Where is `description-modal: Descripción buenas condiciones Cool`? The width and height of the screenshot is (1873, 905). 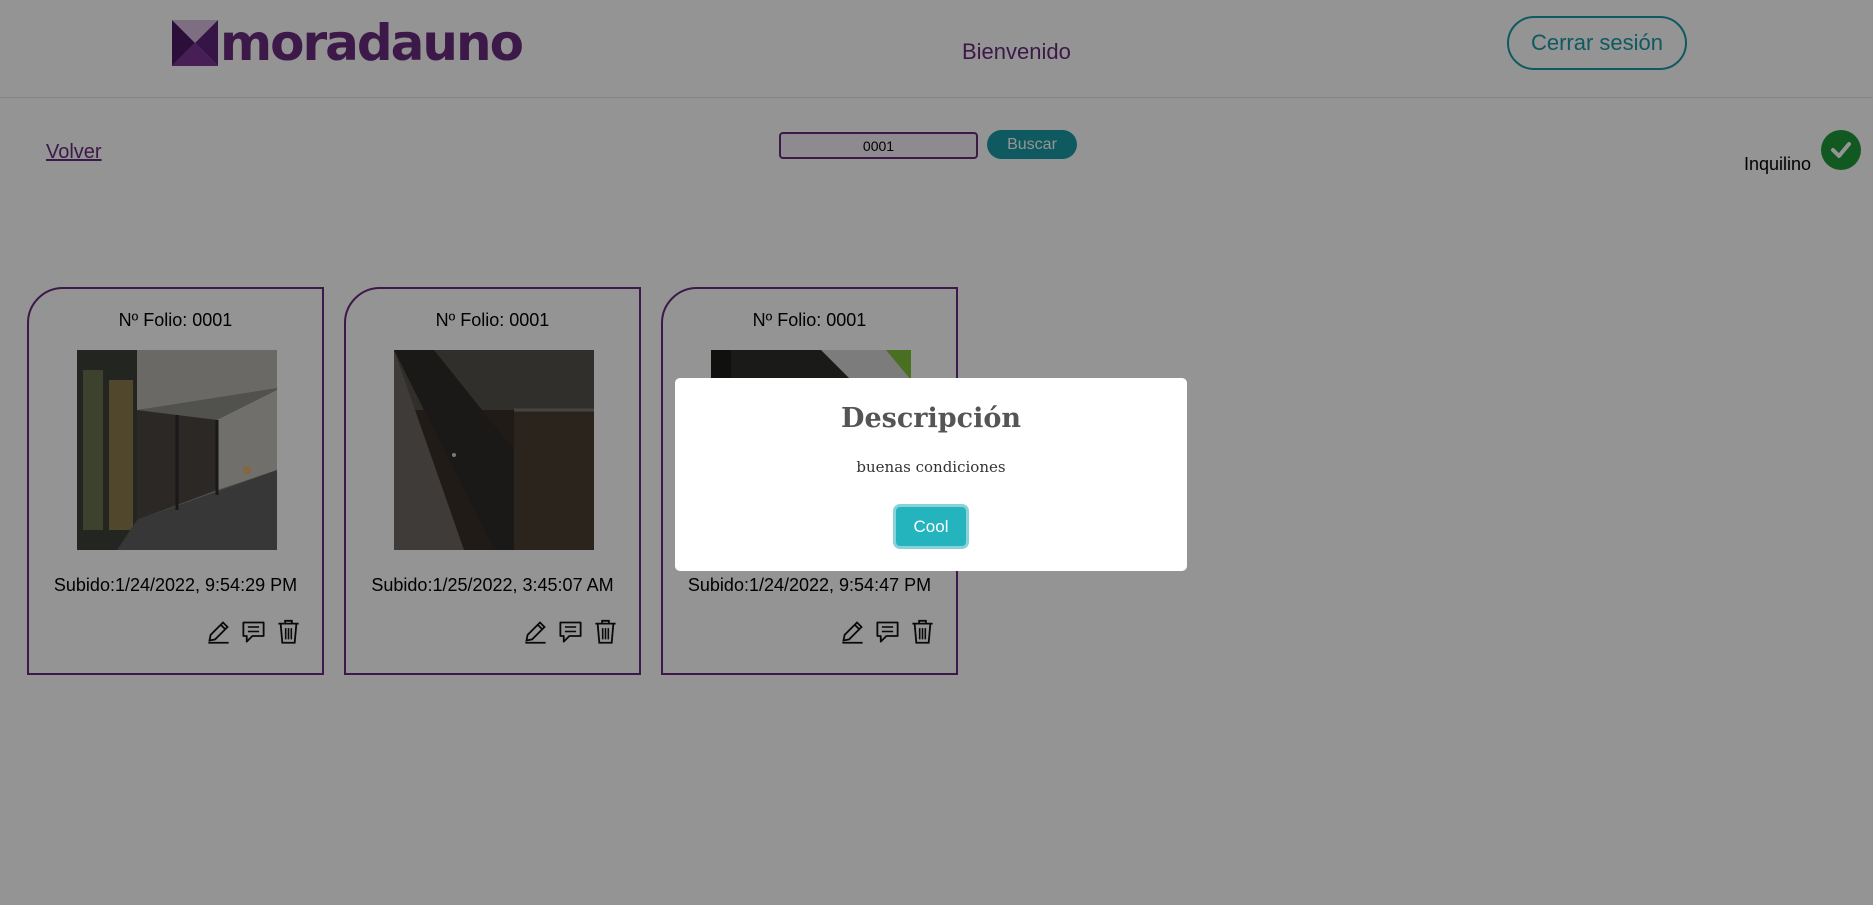 description-modal: Descripción buenas condiciones Cool is located at coordinates (931, 474).